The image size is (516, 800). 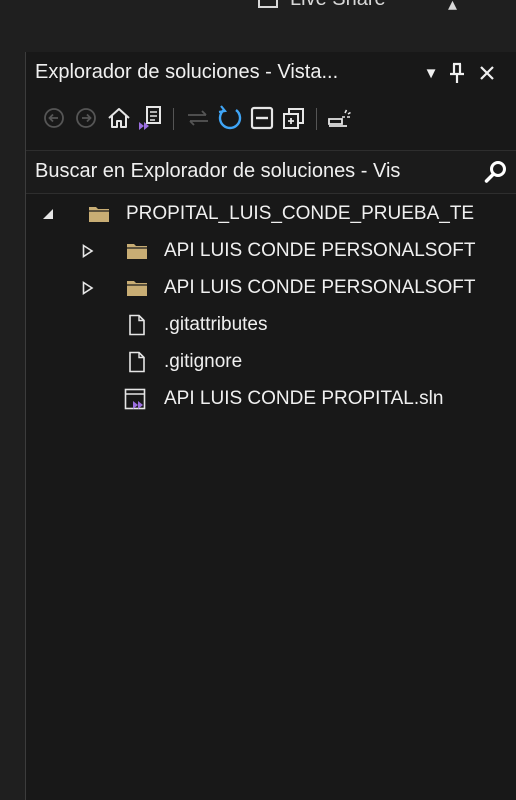 What do you see at coordinates (262, 118) in the screenshot?
I see `collapse-all-icon` at bounding box center [262, 118].